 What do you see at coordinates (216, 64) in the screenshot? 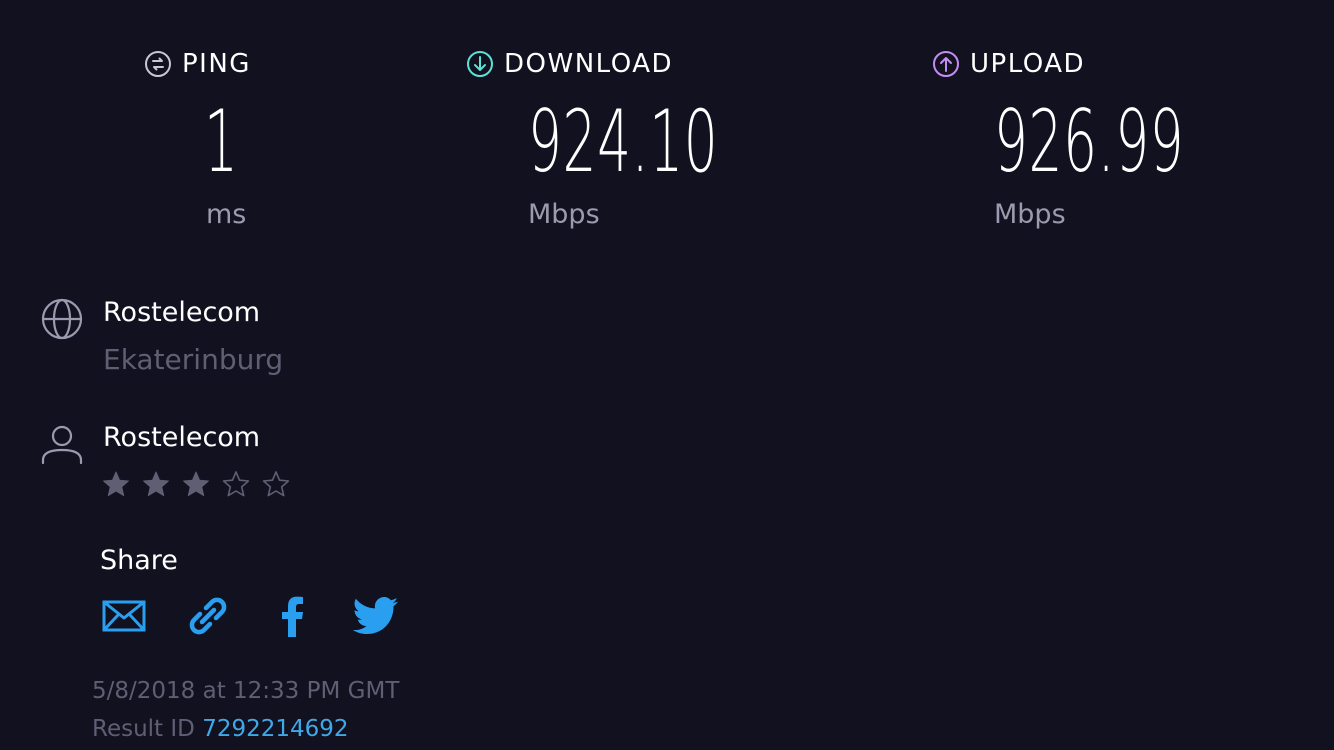
I see `ping-label: PING` at bounding box center [216, 64].